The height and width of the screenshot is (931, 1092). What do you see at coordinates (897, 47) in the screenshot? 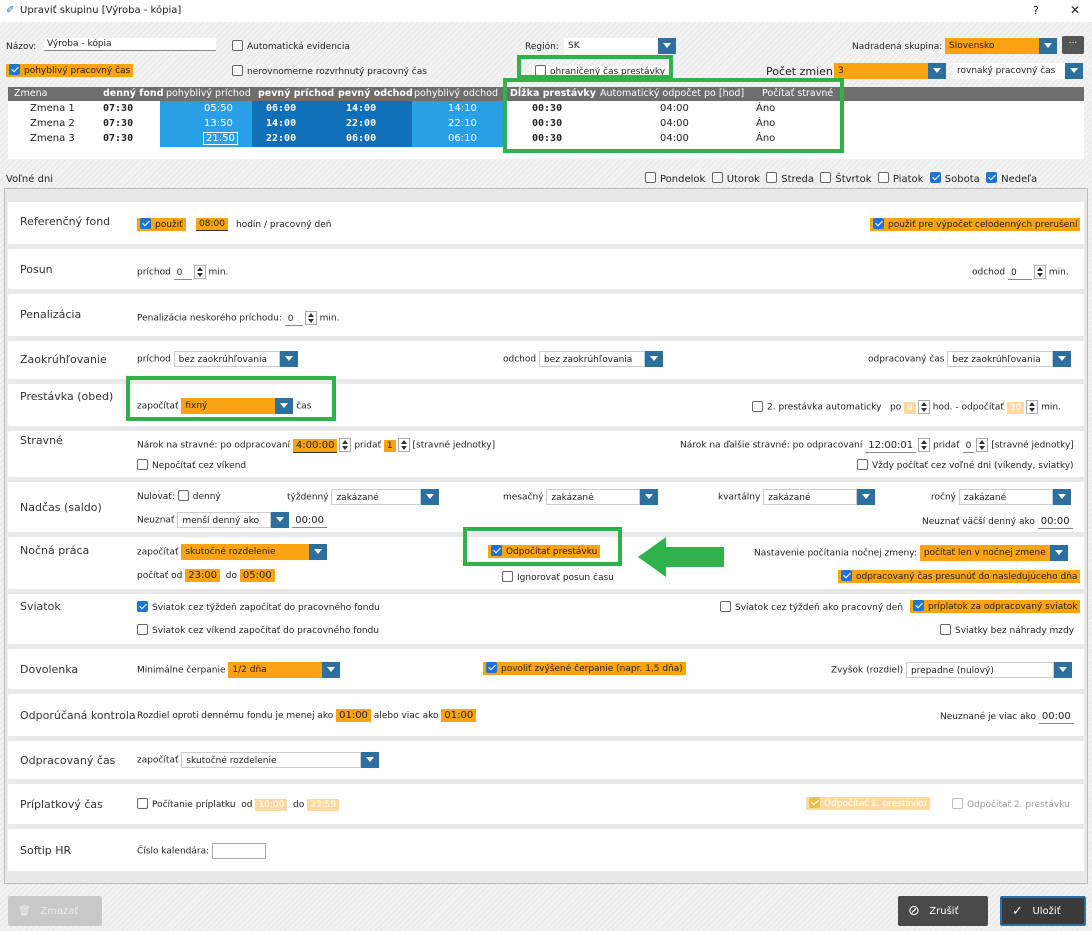
I see `parent-label: Nadradená skupina:` at bounding box center [897, 47].